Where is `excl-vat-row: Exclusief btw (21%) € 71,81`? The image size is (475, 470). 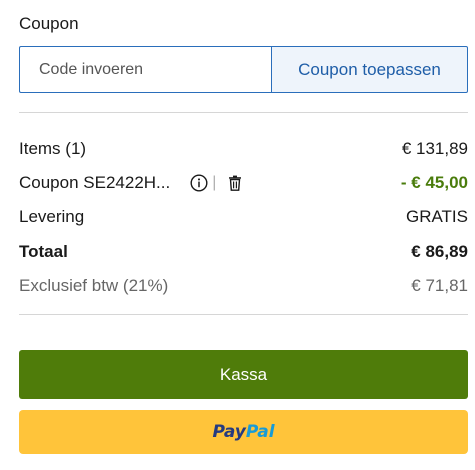
excl-vat-row: Exclusief btw (21%) € 71,81 is located at coordinates (243, 286).